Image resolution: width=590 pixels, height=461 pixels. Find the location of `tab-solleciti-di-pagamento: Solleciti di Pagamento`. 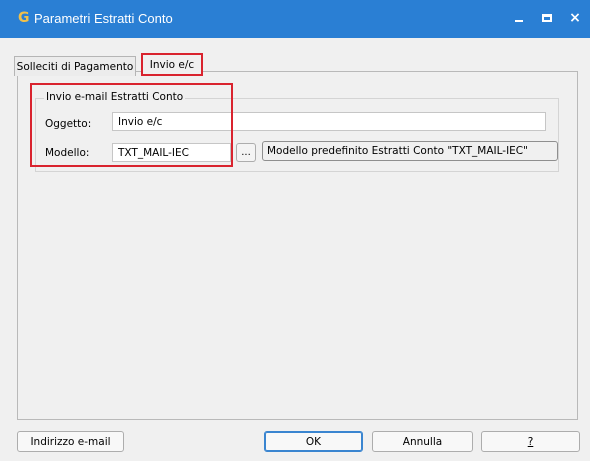

tab-solleciti-di-pagamento: Solleciti di Pagamento is located at coordinates (75, 66).